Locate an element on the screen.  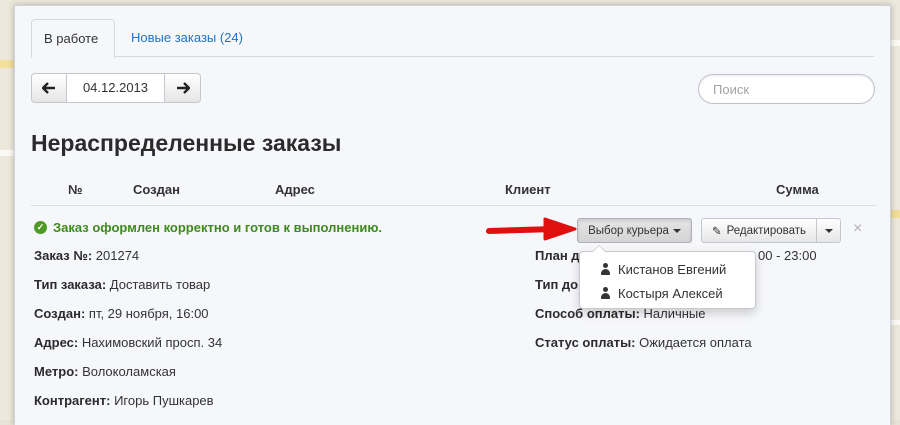
arrow-right-icon is located at coordinates (183, 88).